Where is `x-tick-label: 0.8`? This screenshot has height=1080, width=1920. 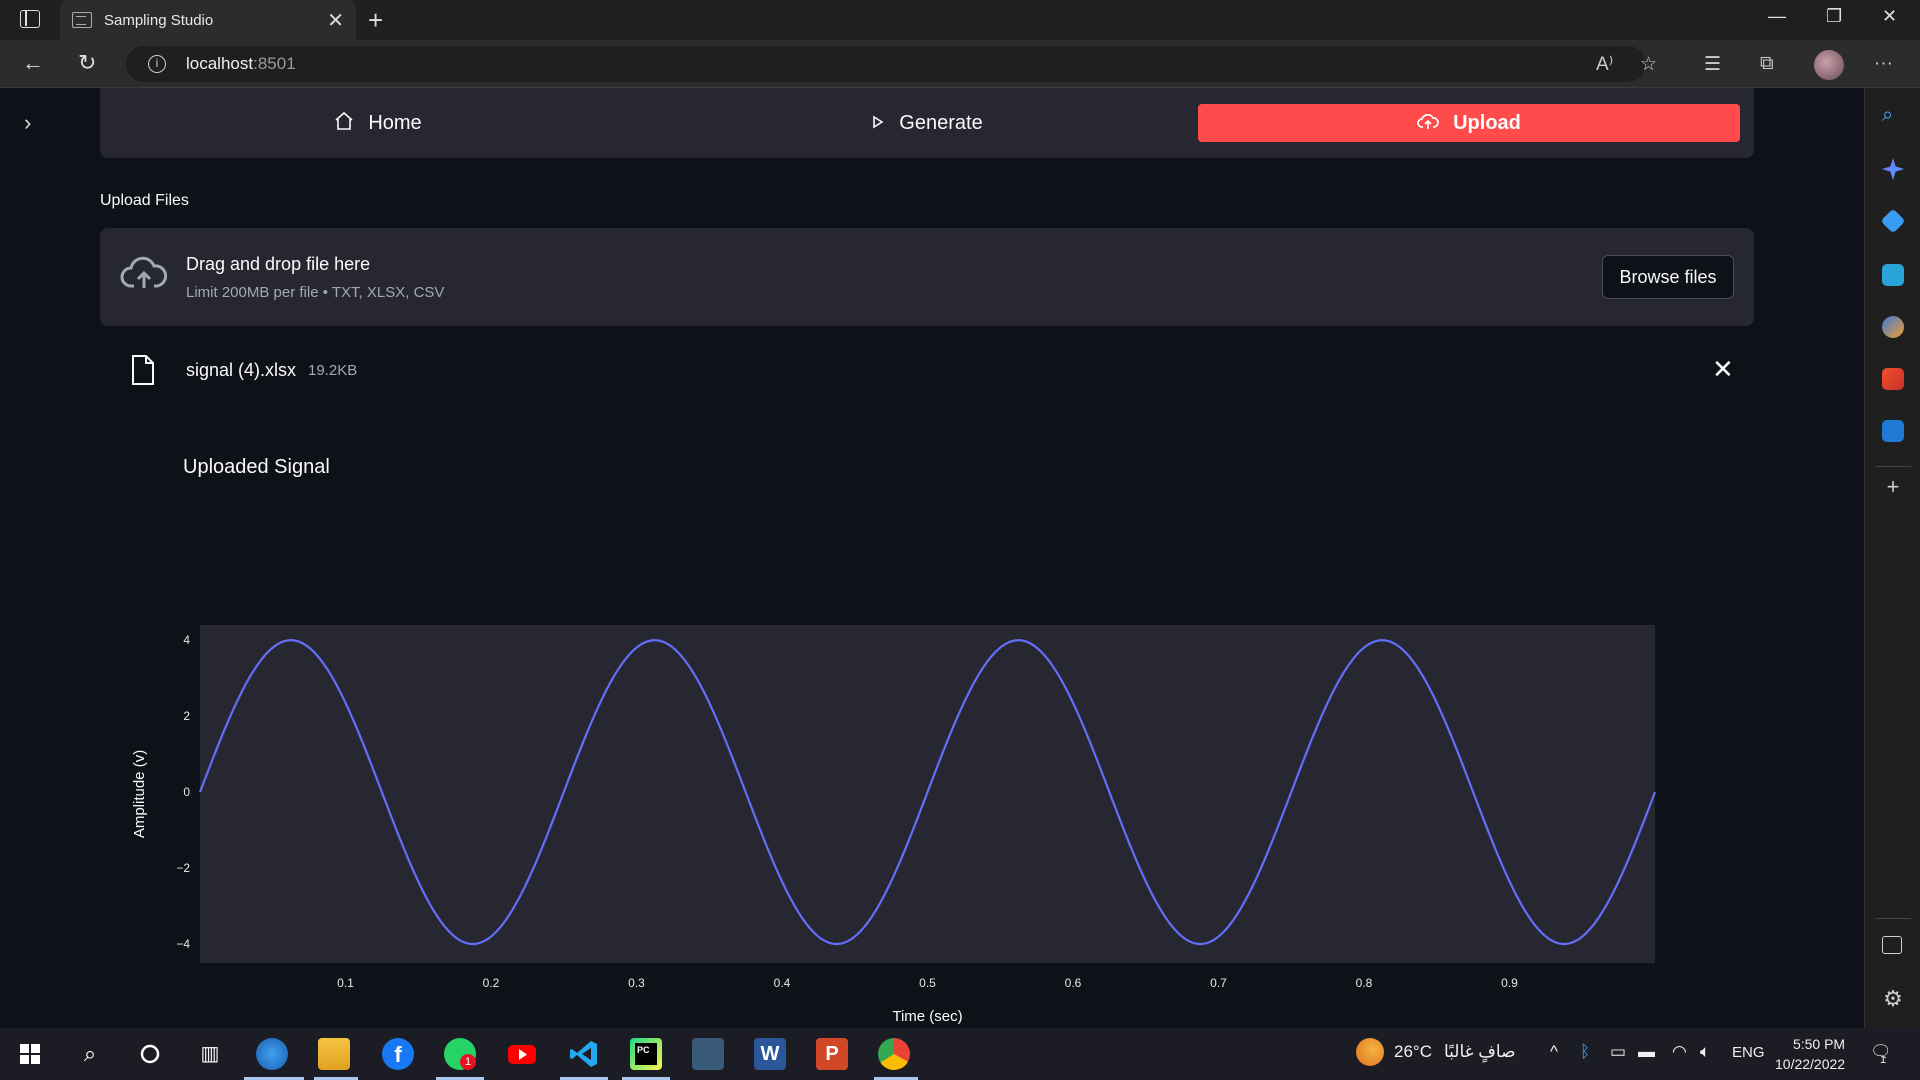
x-tick-label: 0.8 is located at coordinates (1364, 983).